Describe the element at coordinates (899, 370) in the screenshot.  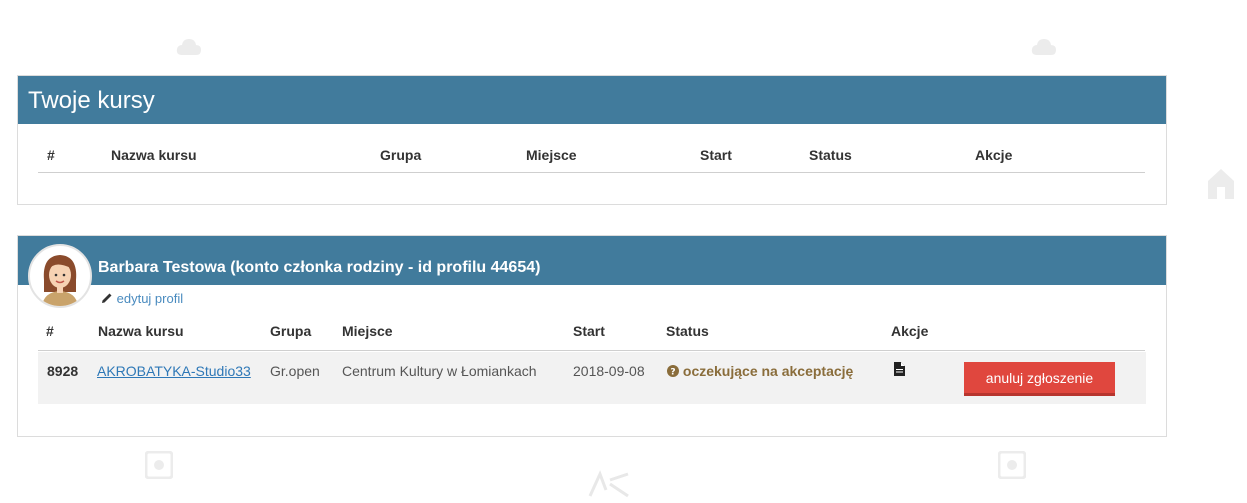
I see `document-icon` at that location.